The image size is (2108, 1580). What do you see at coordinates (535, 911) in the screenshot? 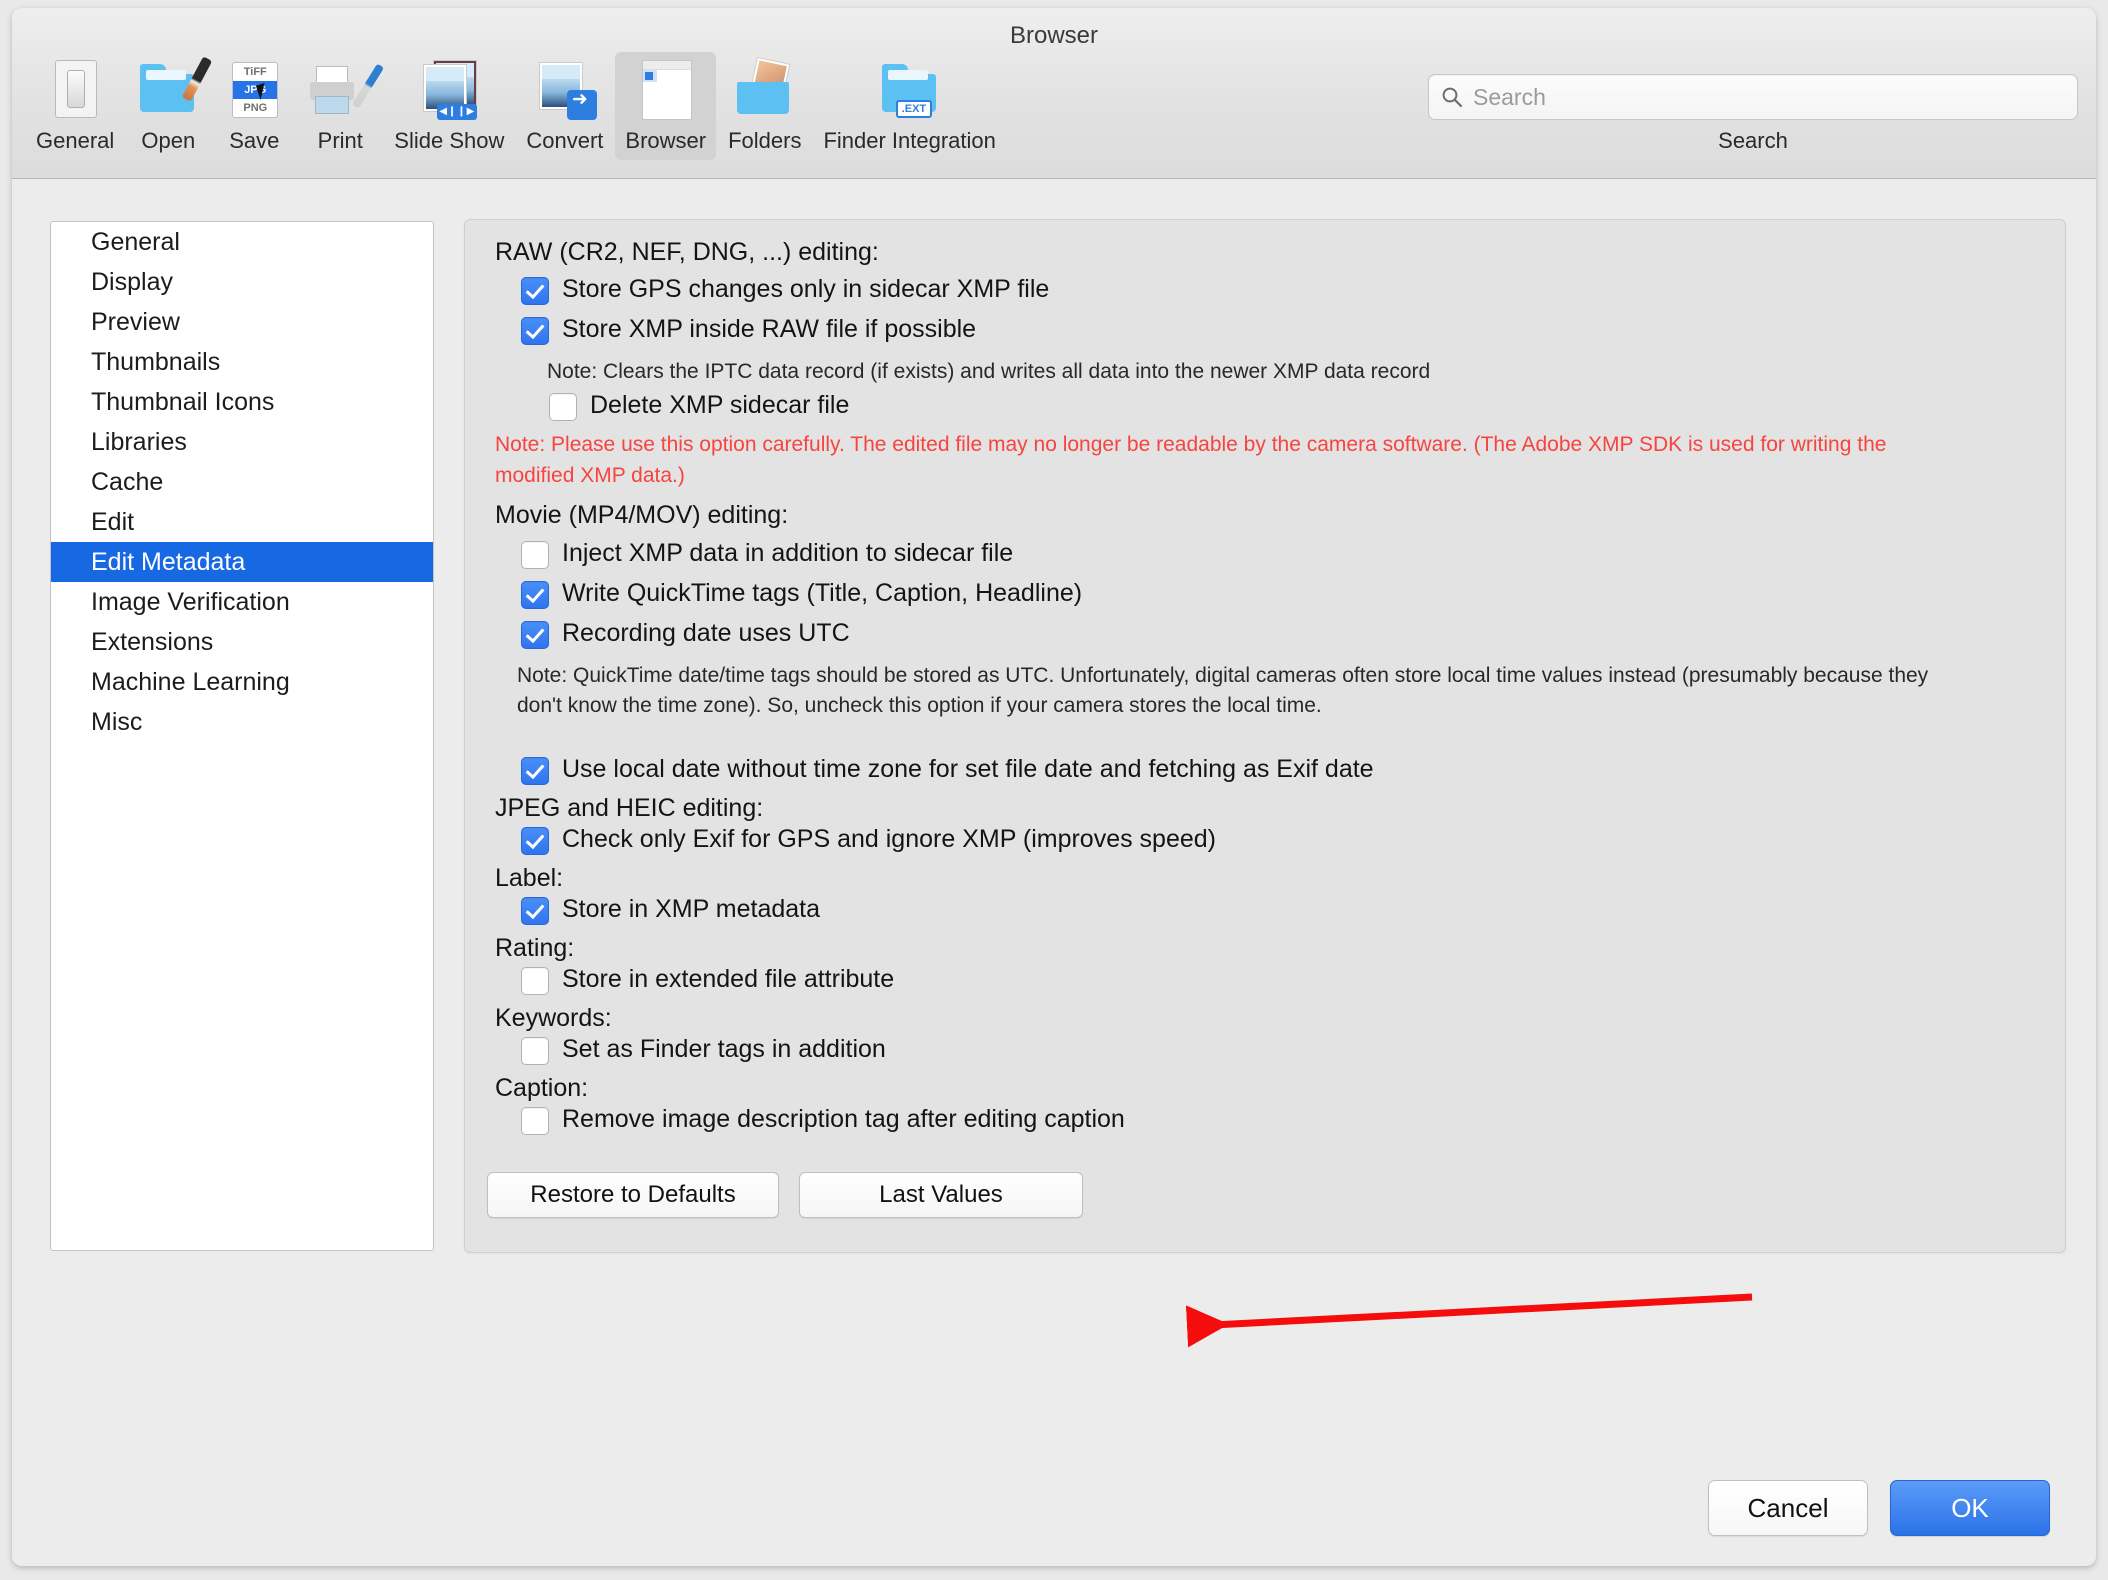
I see `checkbox-store-xmp-meta` at bounding box center [535, 911].